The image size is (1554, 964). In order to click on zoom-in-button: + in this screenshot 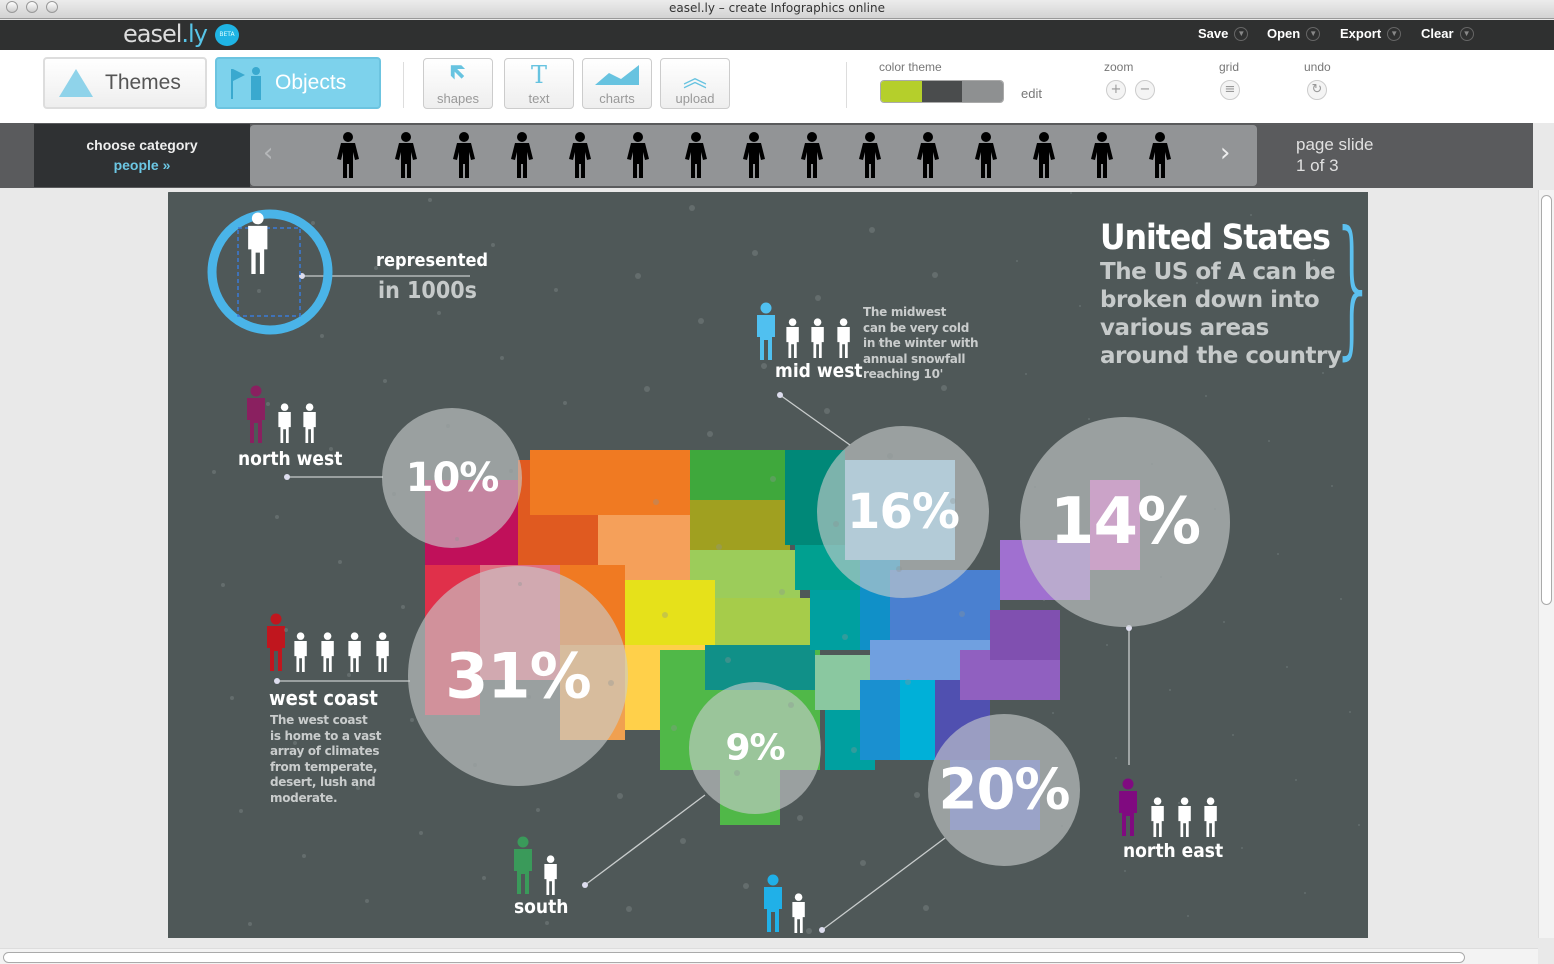, I will do `click(1116, 90)`.